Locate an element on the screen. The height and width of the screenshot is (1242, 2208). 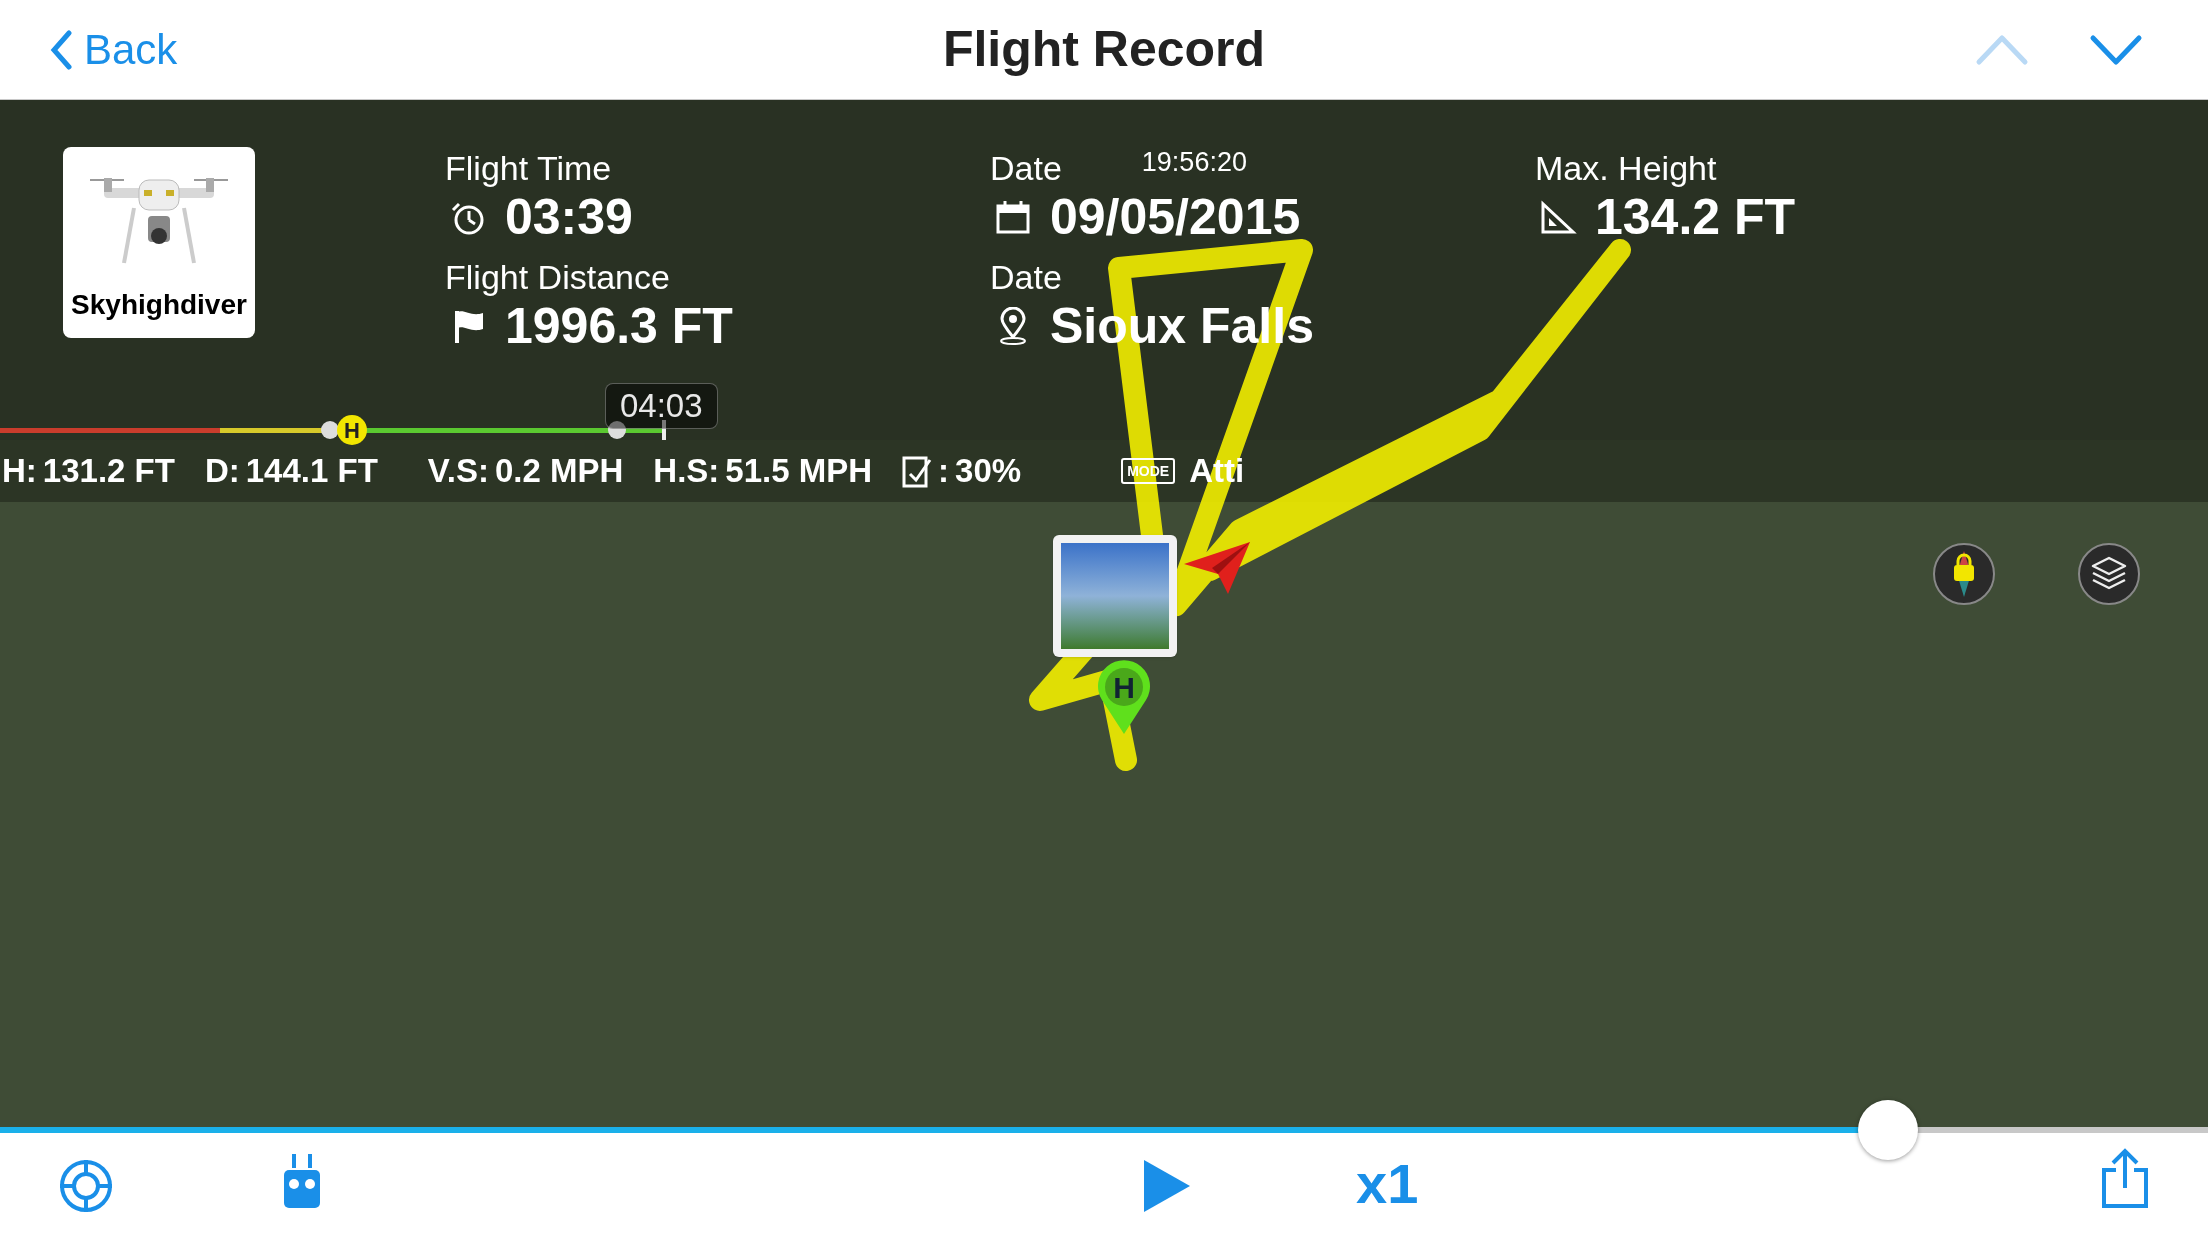
telemetry-value: 30% is located at coordinates (988, 471).